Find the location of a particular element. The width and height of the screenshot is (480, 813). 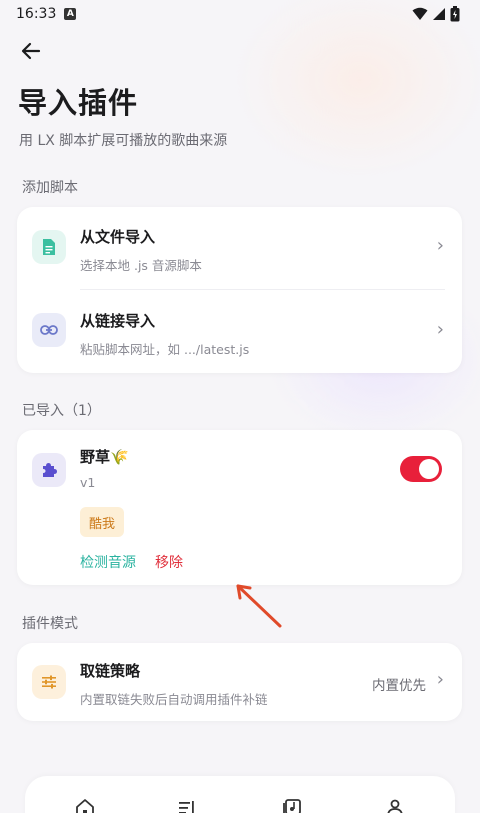

nav-home is located at coordinates (85, 804).